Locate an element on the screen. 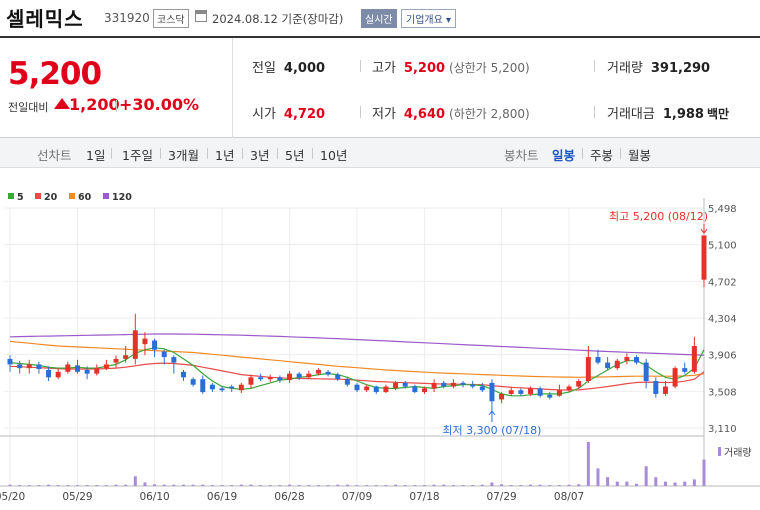  low-label: 저가 is located at coordinates (384, 114).